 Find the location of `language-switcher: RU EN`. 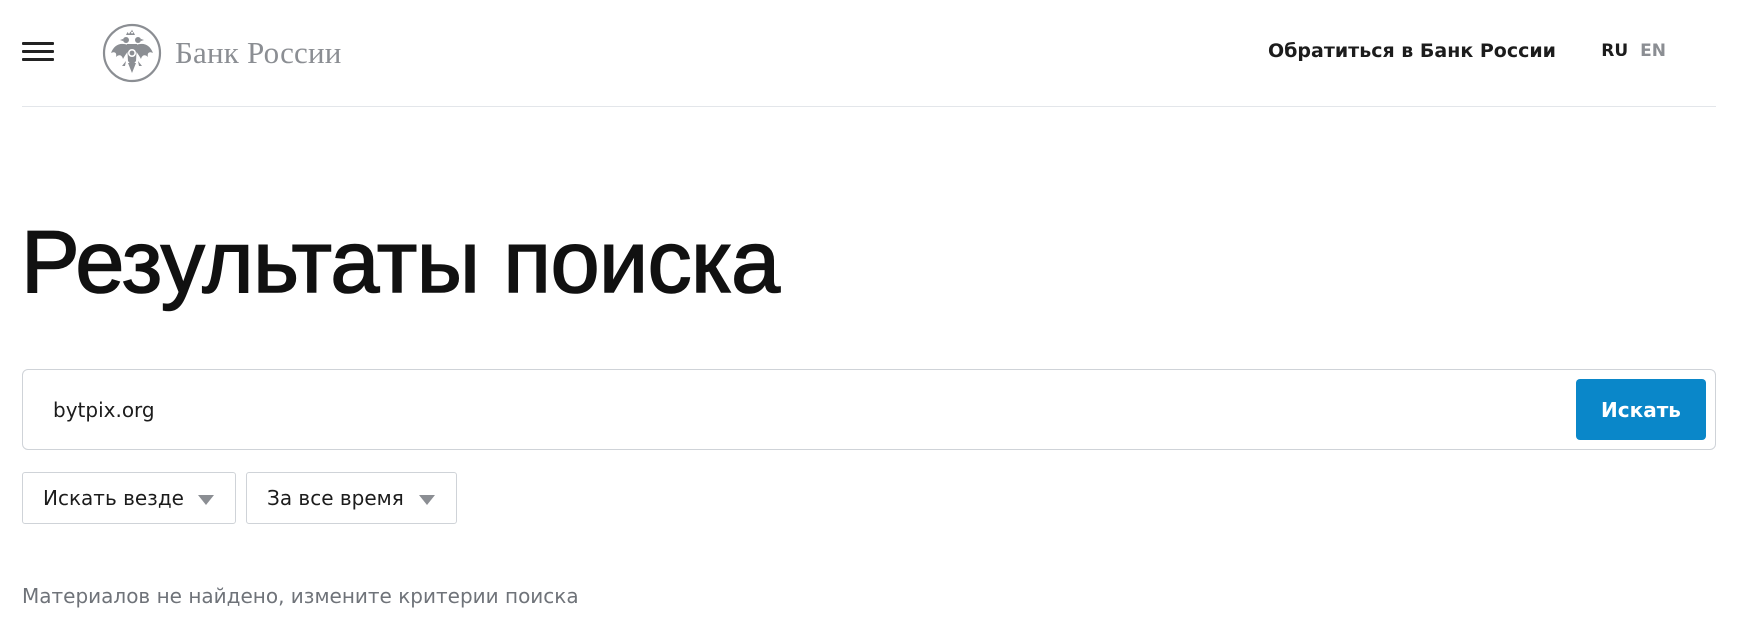

language-switcher: RU EN is located at coordinates (1633, 51).